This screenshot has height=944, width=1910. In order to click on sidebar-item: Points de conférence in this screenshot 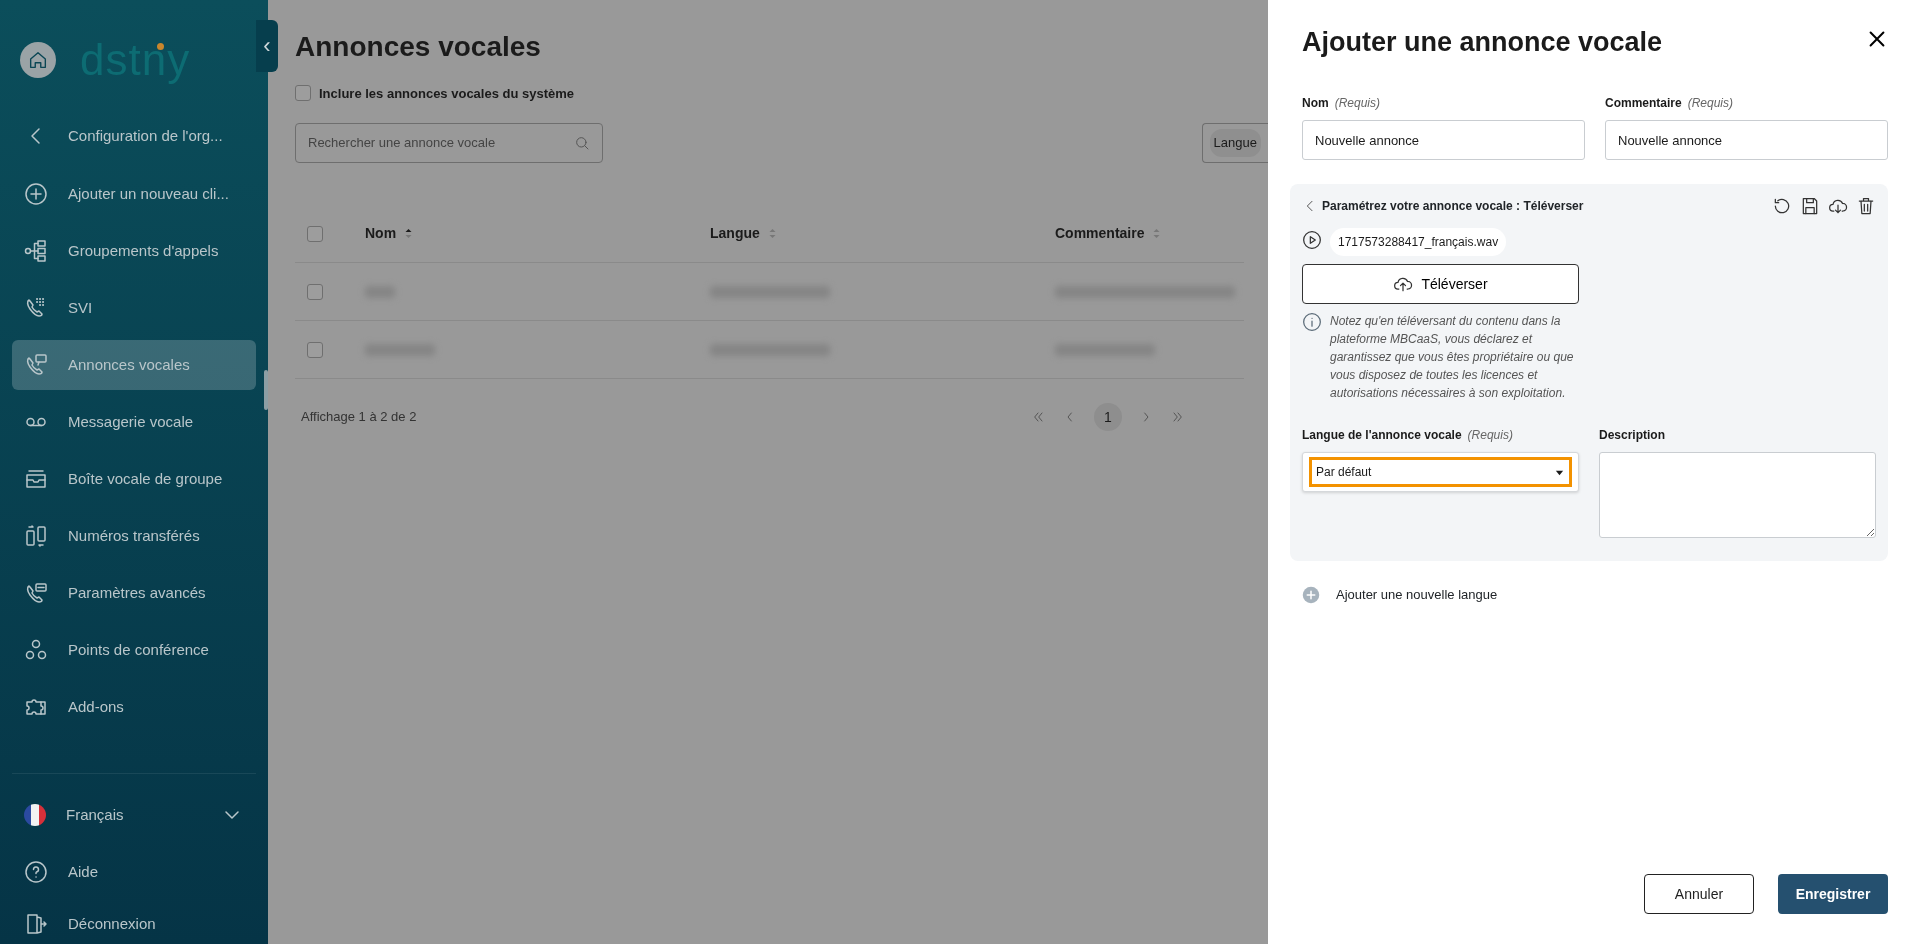, I will do `click(134, 650)`.